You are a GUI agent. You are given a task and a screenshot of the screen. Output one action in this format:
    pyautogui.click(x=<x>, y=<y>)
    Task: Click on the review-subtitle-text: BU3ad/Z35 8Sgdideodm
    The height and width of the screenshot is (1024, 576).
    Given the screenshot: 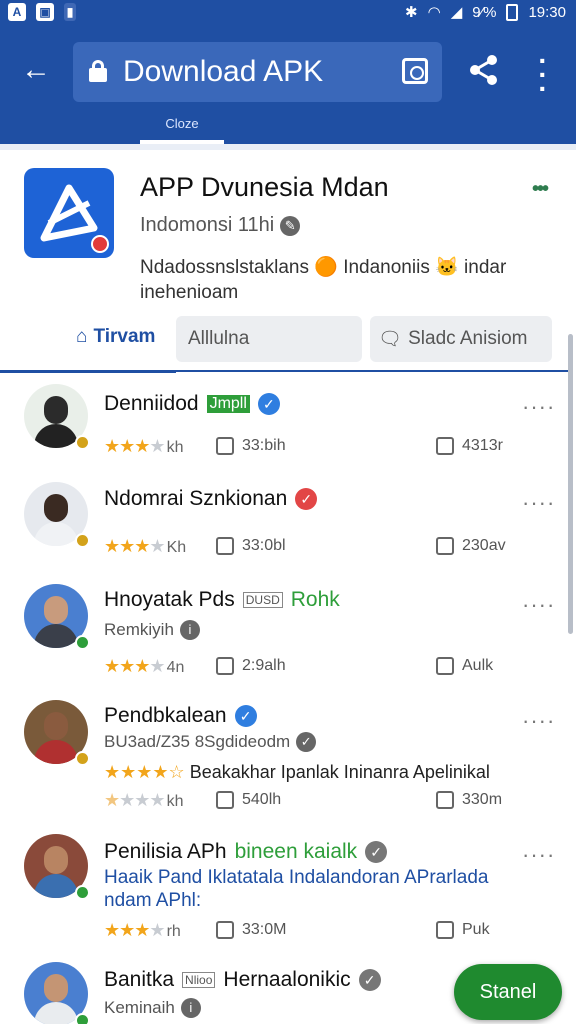 What is the action you would take?
    pyautogui.click(x=197, y=741)
    